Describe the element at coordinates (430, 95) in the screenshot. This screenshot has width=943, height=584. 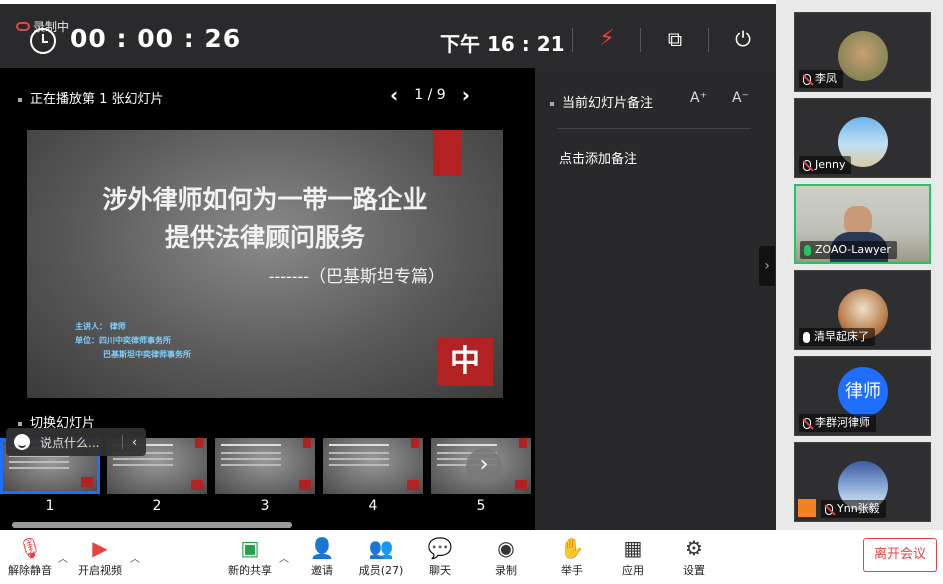
I see `slide-page-indicator: 1 / 9` at that location.